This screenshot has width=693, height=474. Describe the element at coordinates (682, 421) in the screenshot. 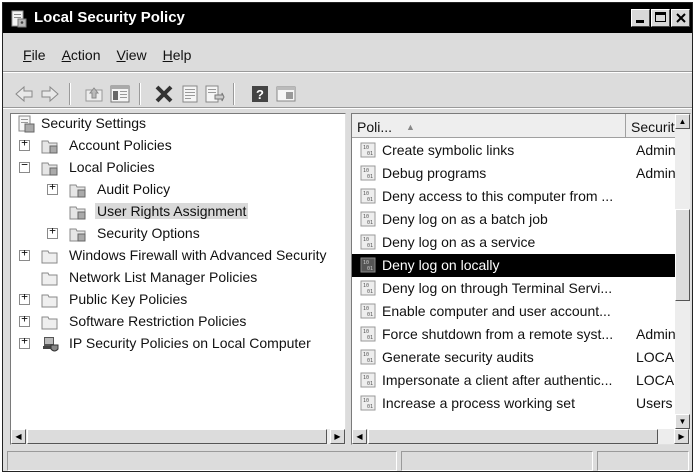

I see `scroll-down-button: ▼` at that location.